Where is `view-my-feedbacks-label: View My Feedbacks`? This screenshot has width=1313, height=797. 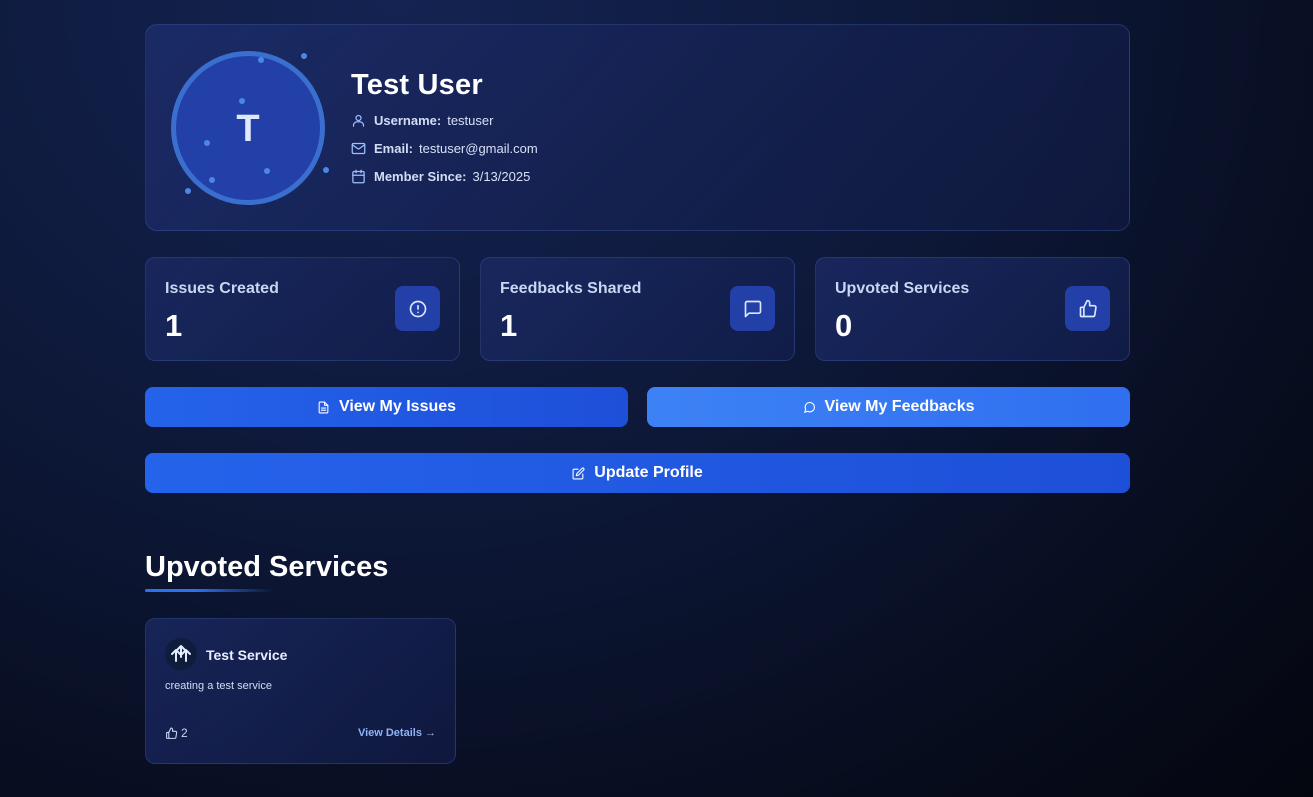
view-my-feedbacks-label: View My Feedbacks is located at coordinates (899, 406).